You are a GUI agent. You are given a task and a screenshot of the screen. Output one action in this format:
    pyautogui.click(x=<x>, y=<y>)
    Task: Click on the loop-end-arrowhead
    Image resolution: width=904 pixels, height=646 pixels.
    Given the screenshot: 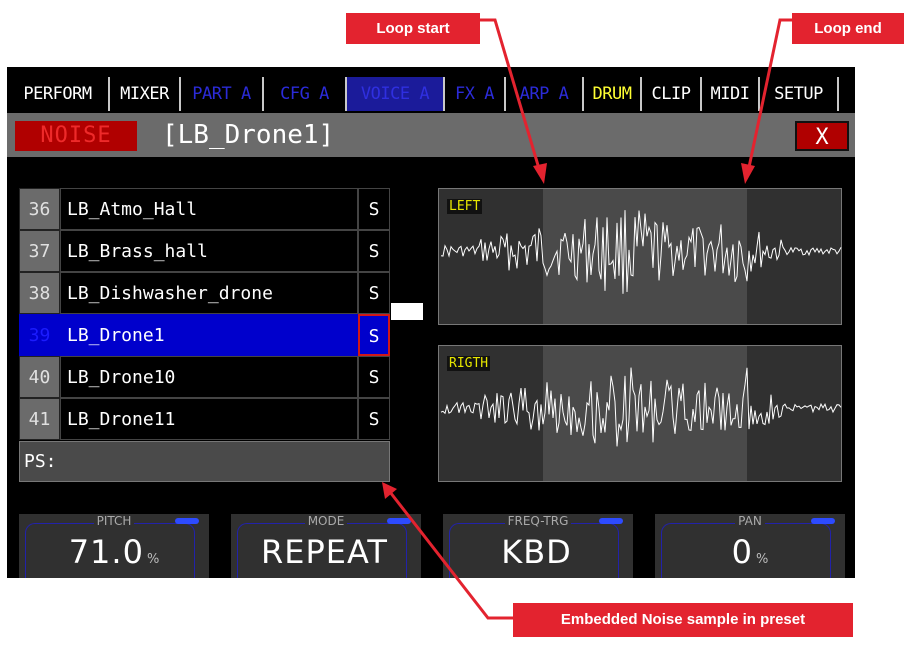 What is the action you would take?
    pyautogui.click(x=748, y=173)
    